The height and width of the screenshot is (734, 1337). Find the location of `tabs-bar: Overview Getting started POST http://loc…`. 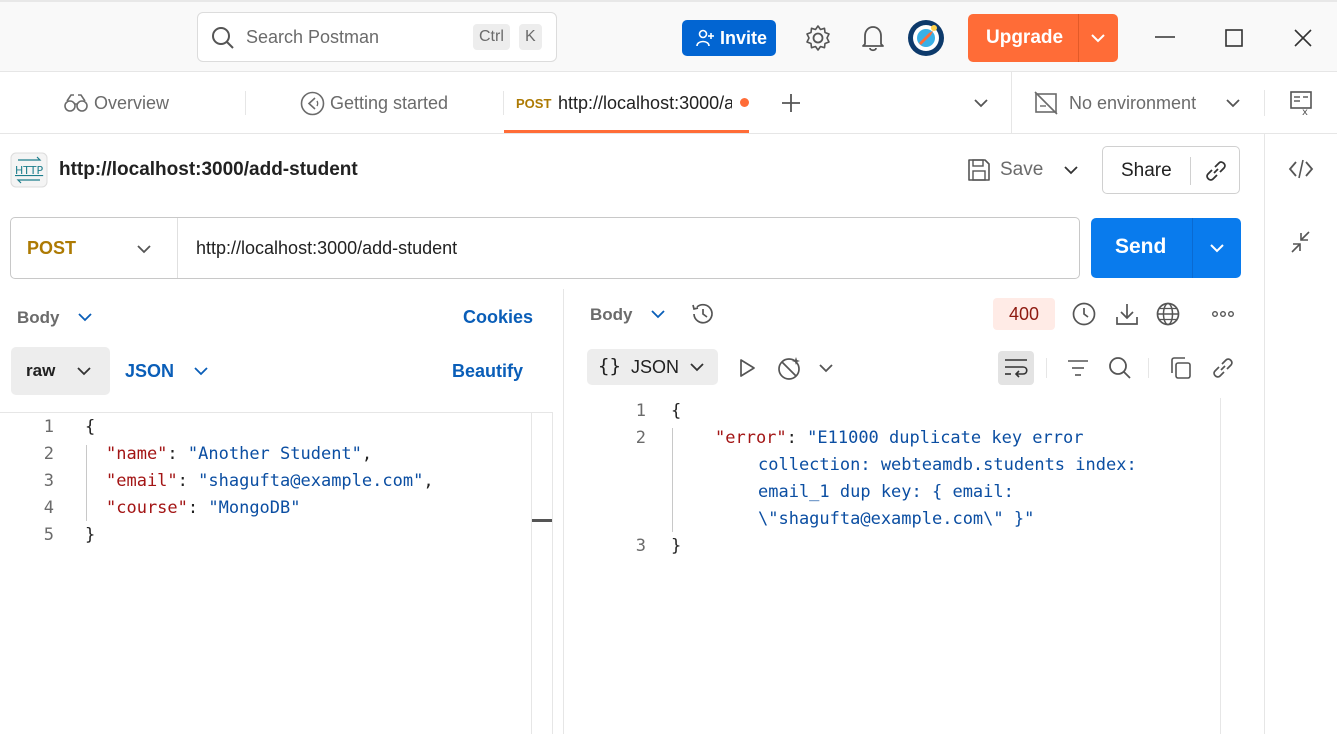

tabs-bar: Overview Getting started POST http://loc… is located at coordinates (668, 103).